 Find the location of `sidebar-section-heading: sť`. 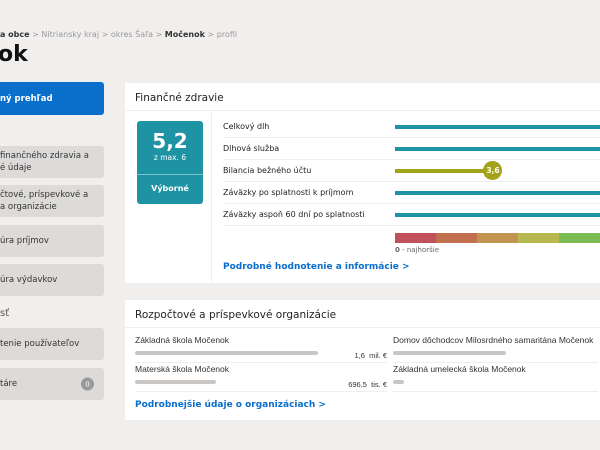

sidebar-section-heading: sť is located at coordinates (5, 313).